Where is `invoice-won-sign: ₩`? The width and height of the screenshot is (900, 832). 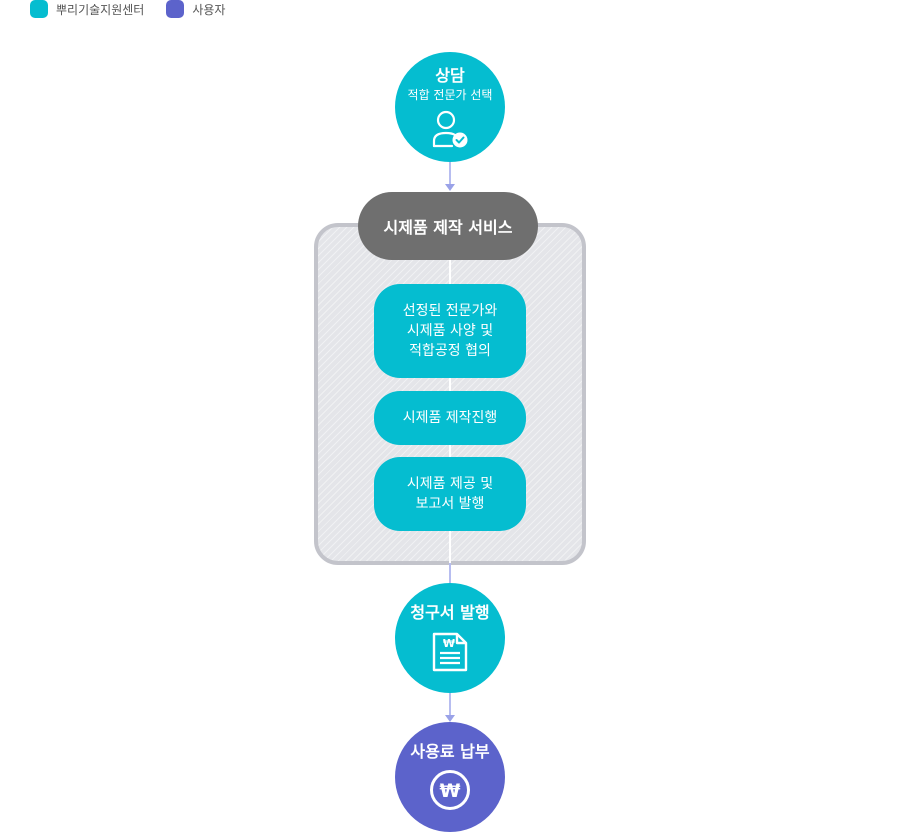
invoice-won-sign: ₩ is located at coordinates (449, 643).